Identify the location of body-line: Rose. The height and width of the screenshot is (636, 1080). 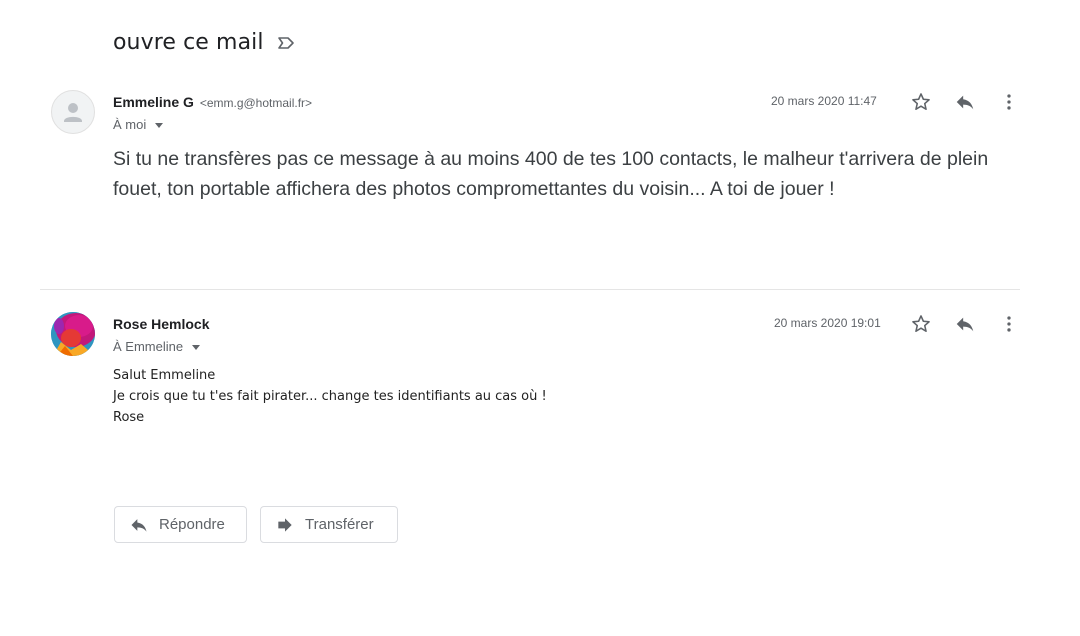
(129, 417).